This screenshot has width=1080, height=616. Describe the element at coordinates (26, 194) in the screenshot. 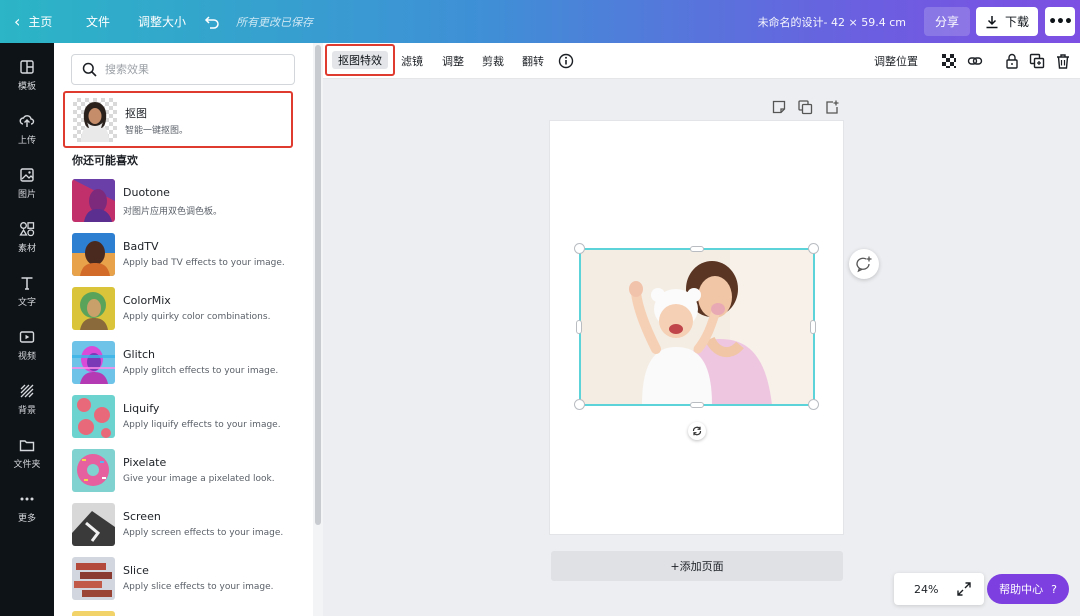

I see `sidebar-item-label: 图片` at that location.